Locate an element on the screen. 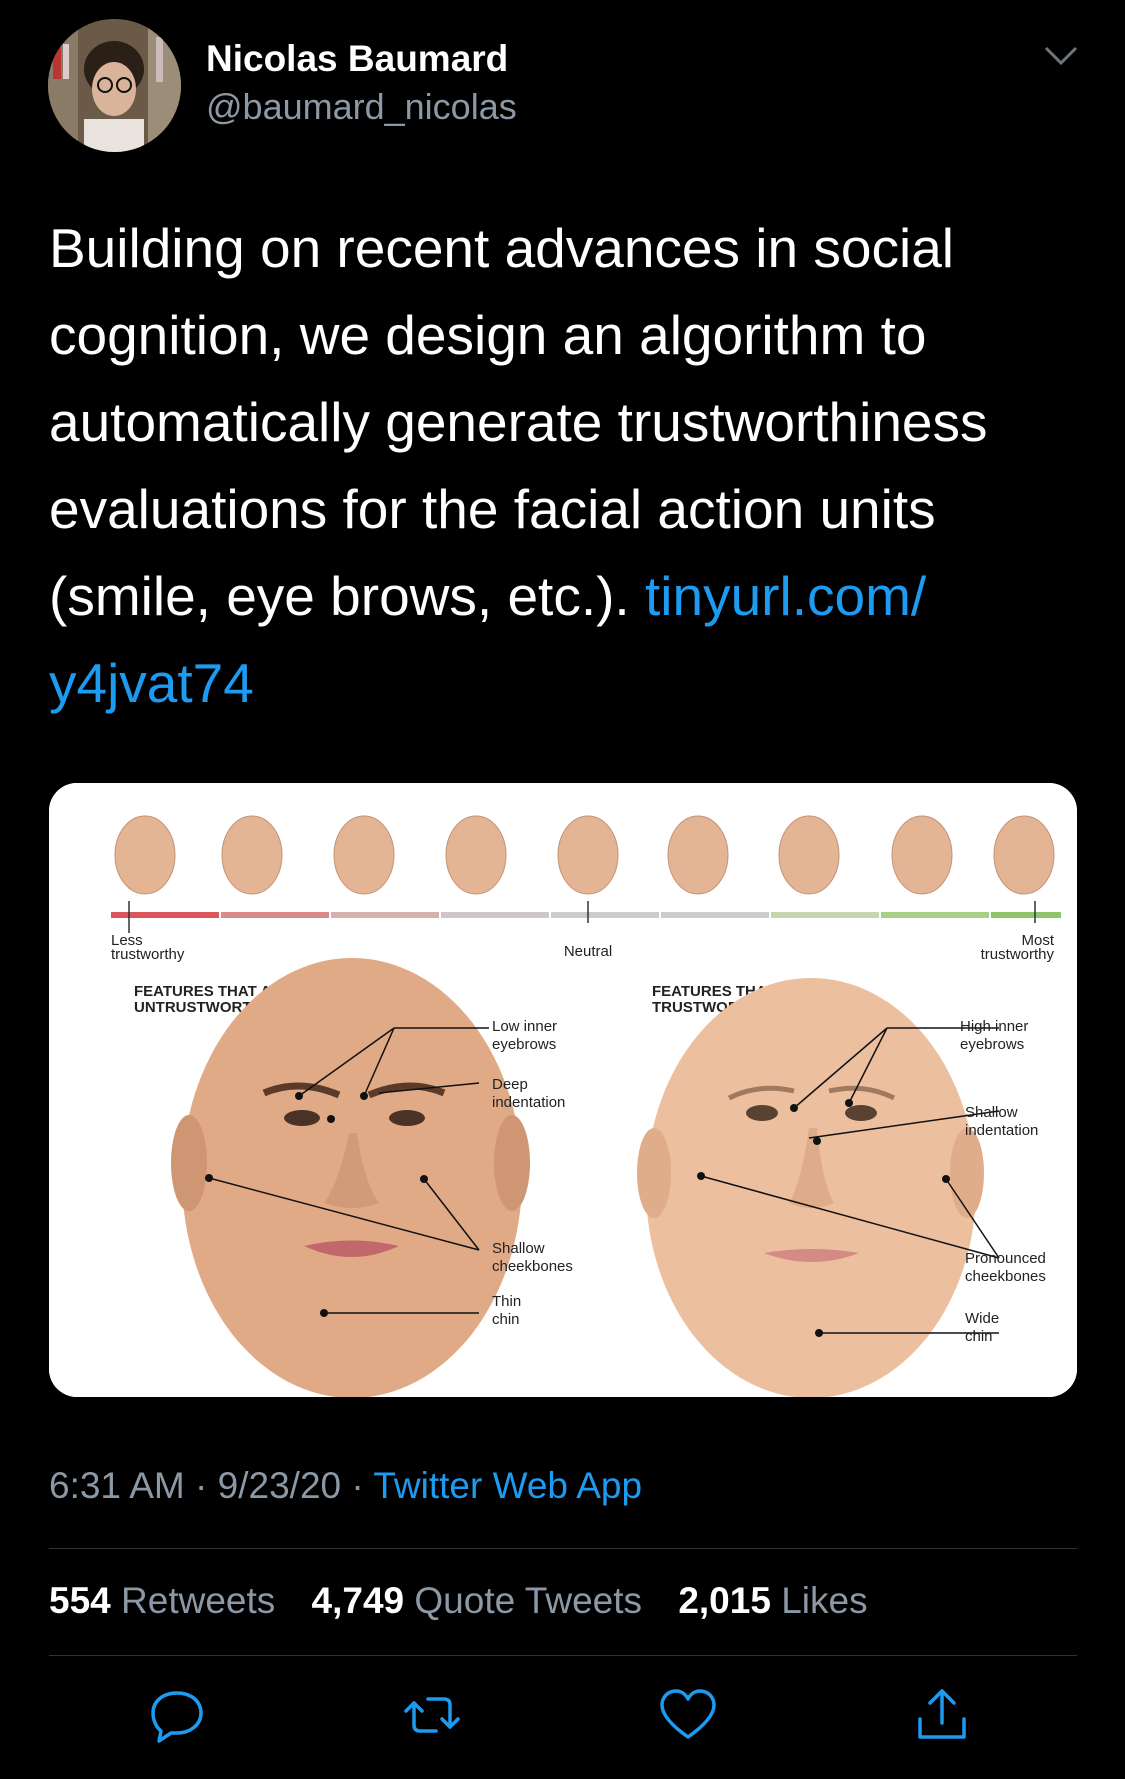 The width and height of the screenshot is (1125, 1779). chevron-down-icon is located at coordinates (1061, 56).